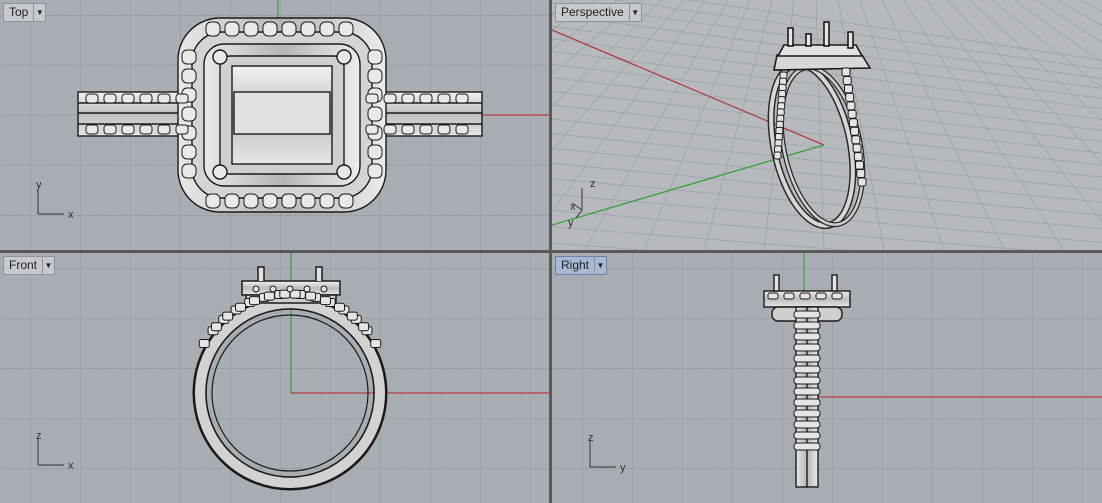  What do you see at coordinates (19, 12) in the screenshot?
I see `viewport-title: Top` at bounding box center [19, 12].